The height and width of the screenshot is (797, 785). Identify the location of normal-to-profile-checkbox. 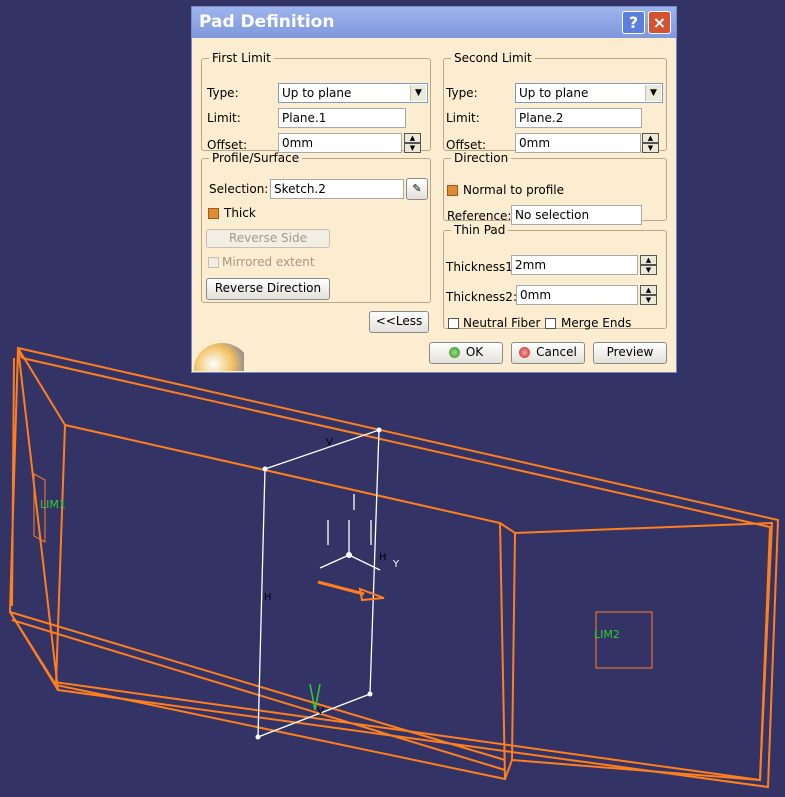
(452, 190).